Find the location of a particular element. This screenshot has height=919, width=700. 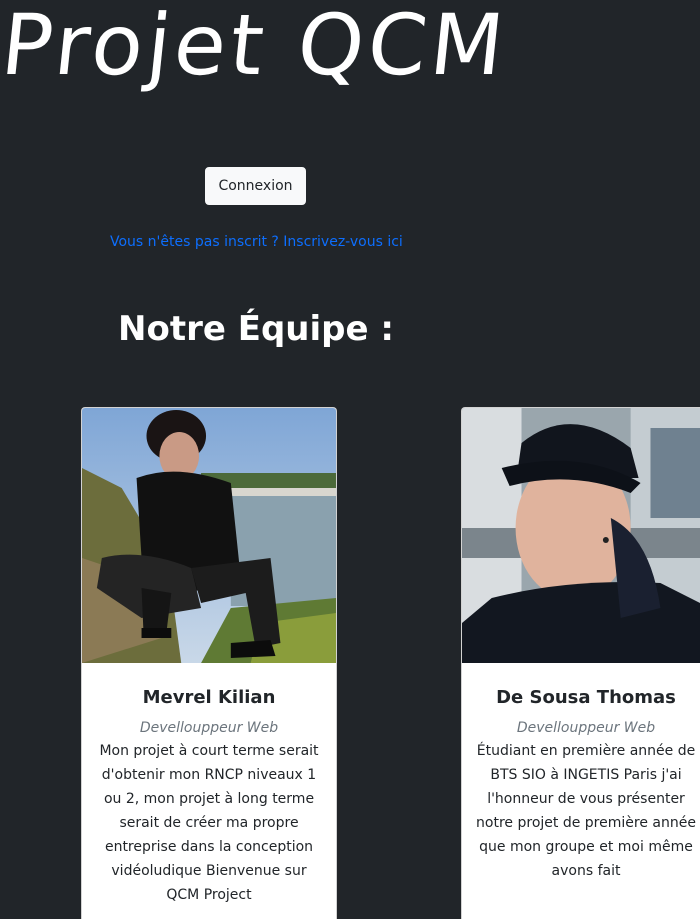

member-photo-kilian is located at coordinates (209, 535).